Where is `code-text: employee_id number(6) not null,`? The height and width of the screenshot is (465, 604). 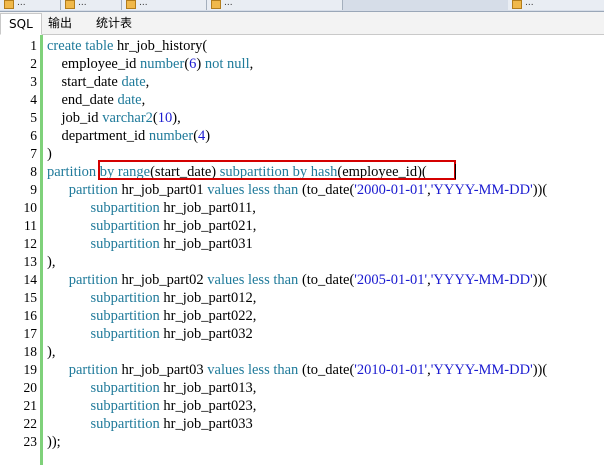
code-text: employee_id number(6) not null, is located at coordinates (150, 64).